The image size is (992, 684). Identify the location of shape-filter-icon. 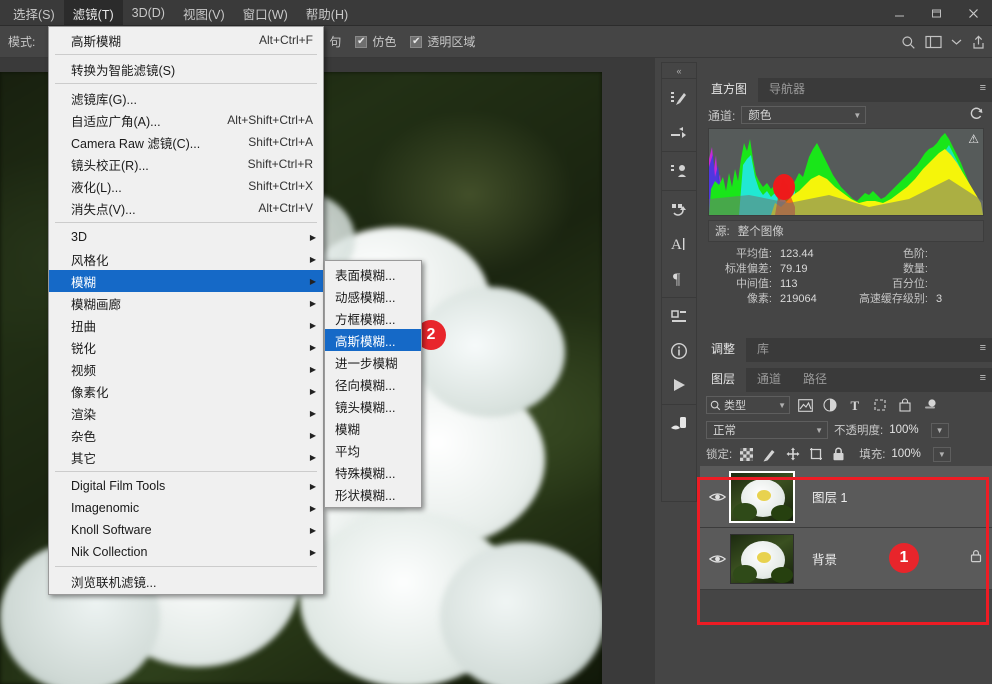
(880, 405).